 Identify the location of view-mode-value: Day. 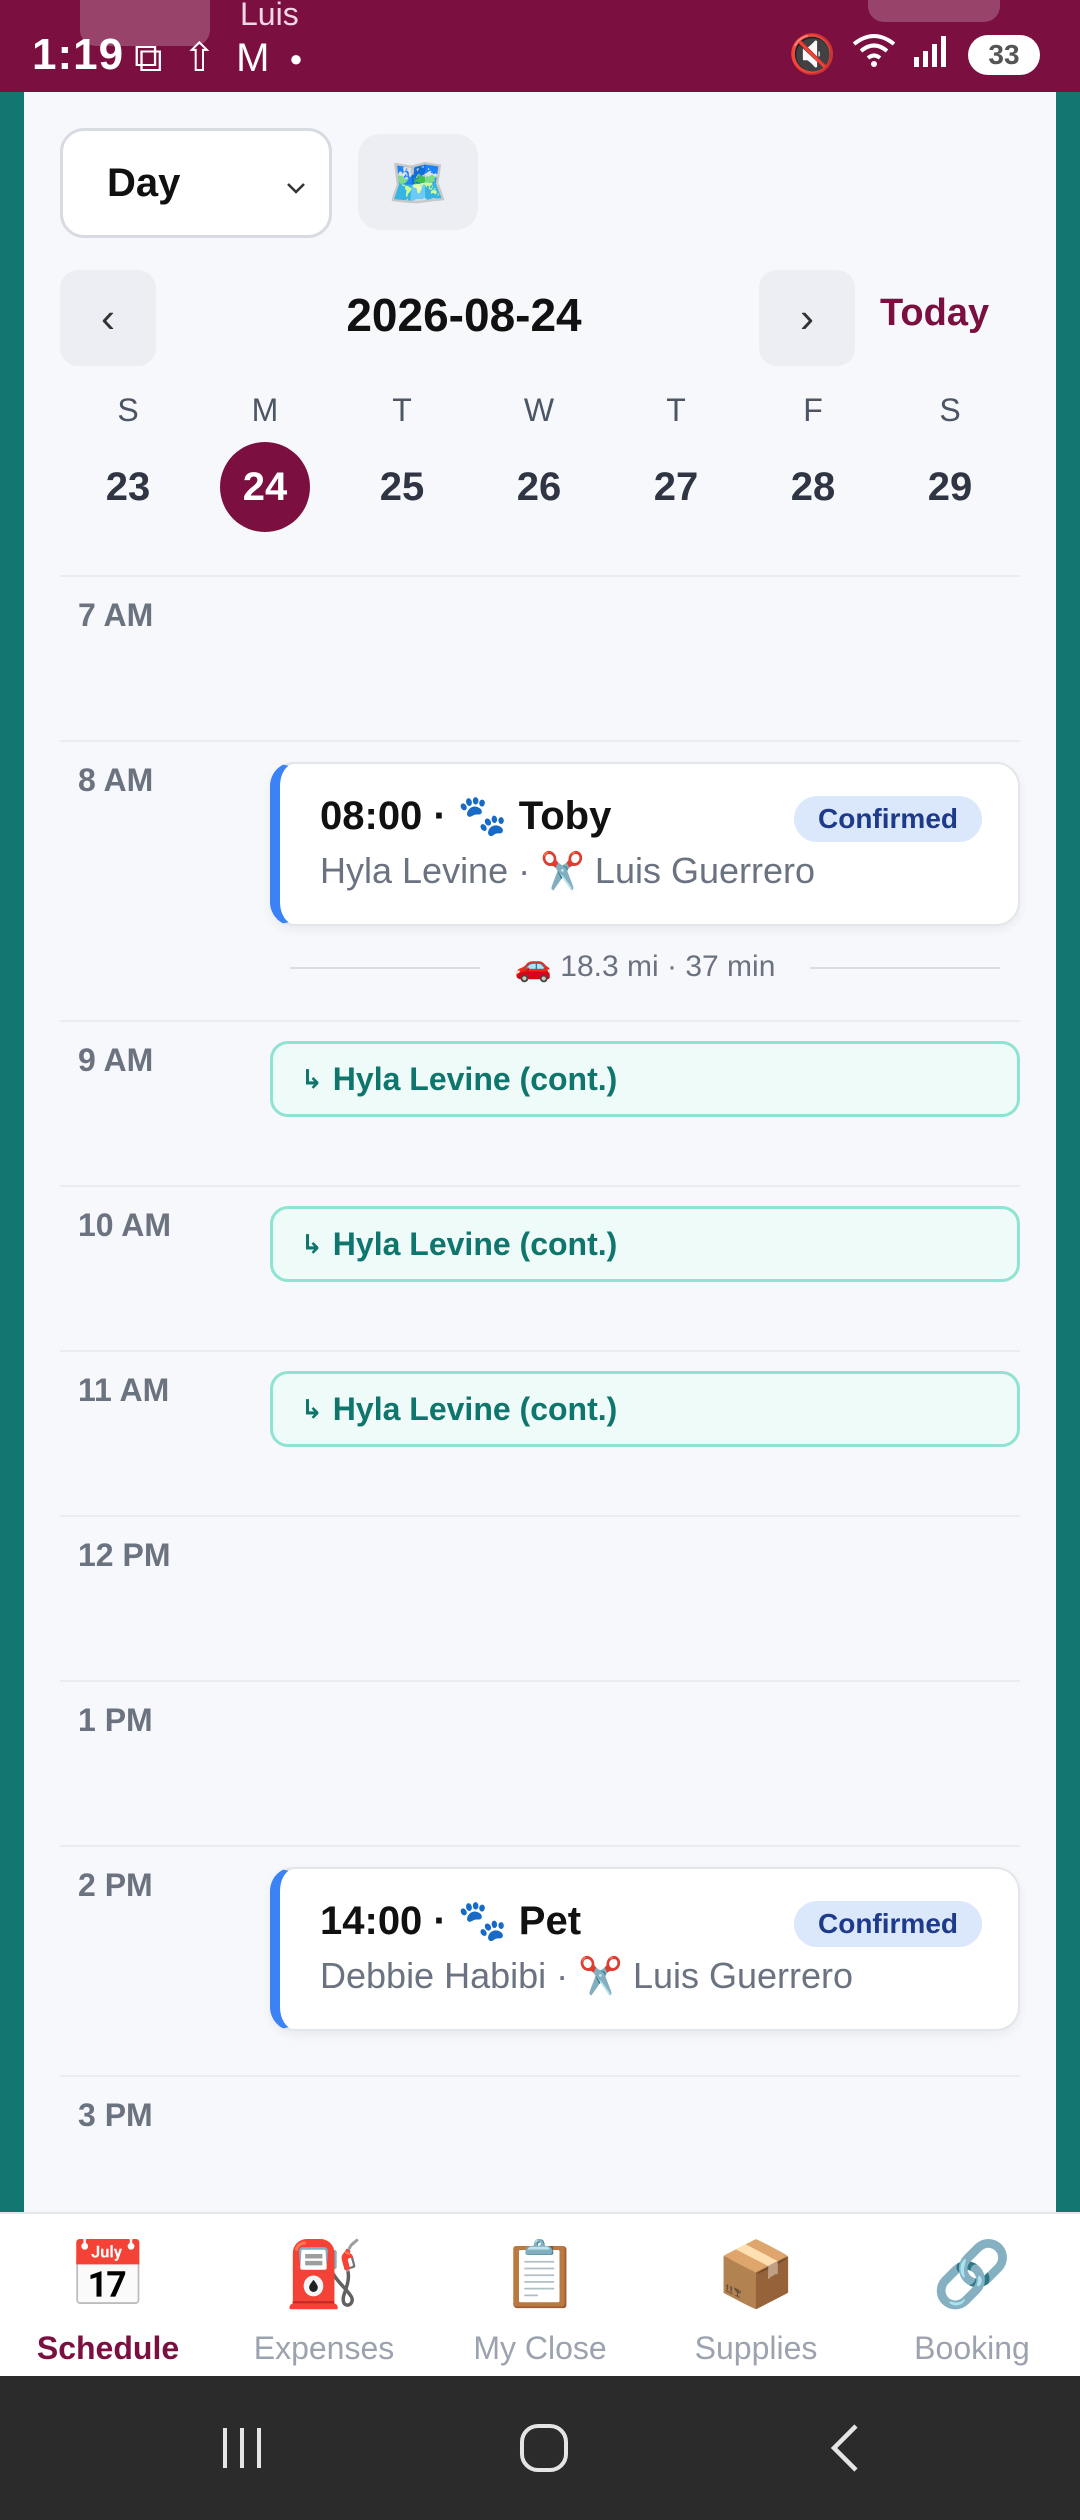
(144, 182).